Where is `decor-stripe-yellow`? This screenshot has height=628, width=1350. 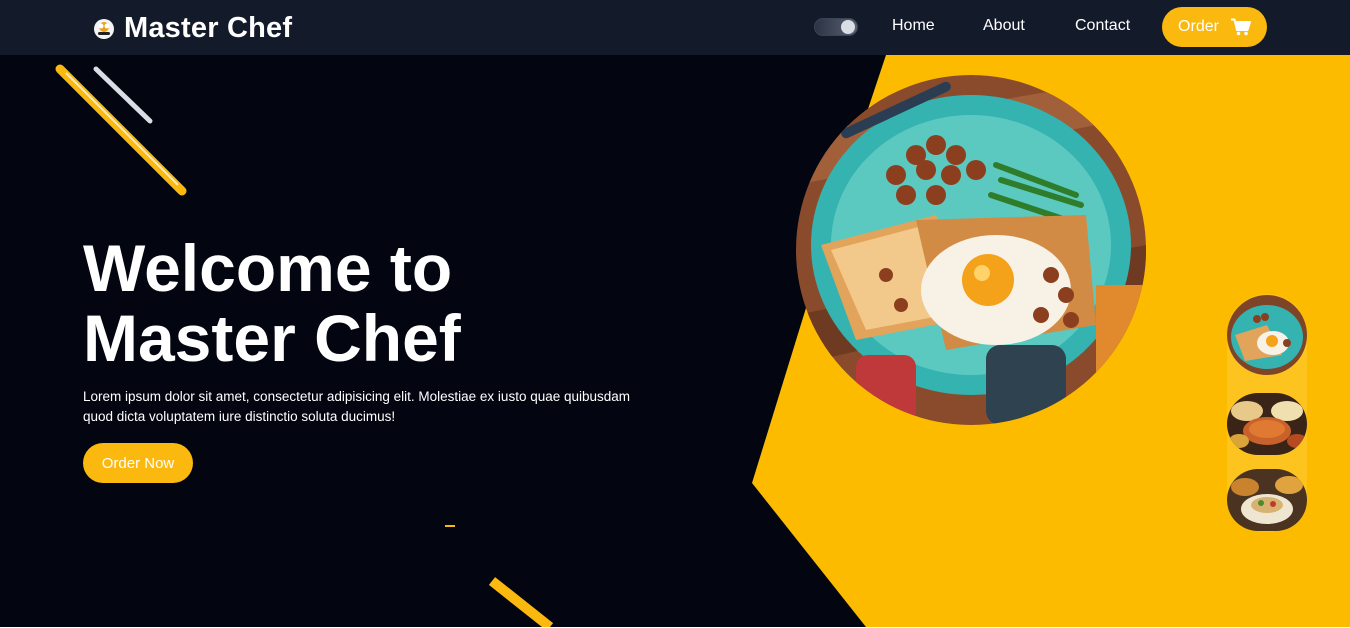 decor-stripe-yellow is located at coordinates (121, 130).